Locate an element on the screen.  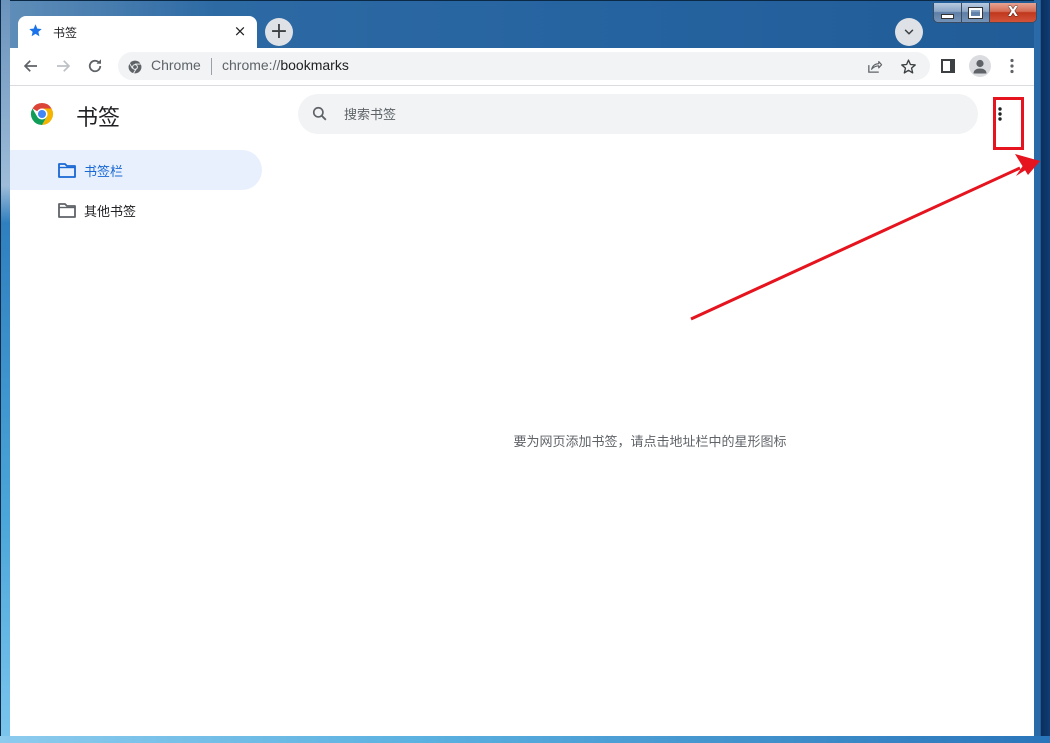
omnibox-separator is located at coordinates (211, 66).